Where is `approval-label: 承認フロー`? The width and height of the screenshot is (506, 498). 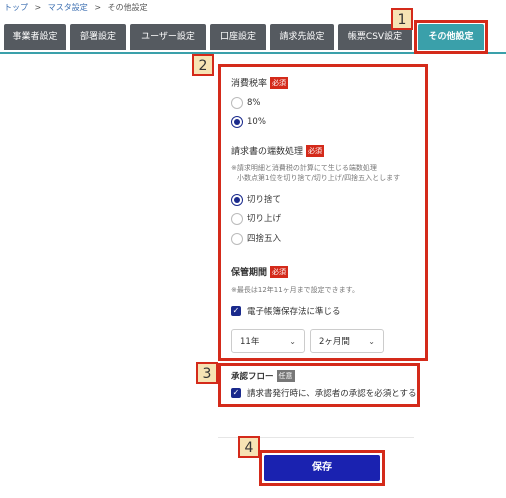 approval-label: 承認フロー is located at coordinates (252, 377).